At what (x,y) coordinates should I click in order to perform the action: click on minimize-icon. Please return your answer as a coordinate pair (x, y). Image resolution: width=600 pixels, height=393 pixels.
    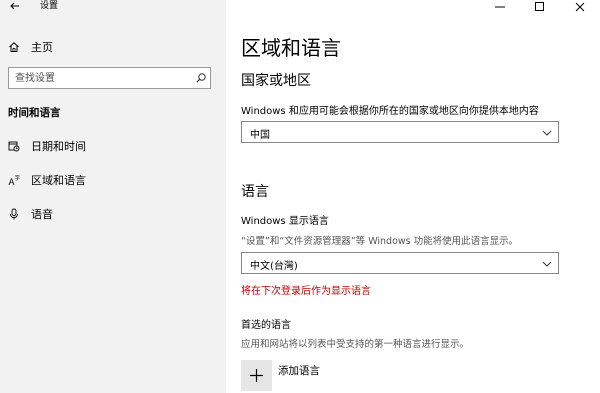
    Looking at the image, I should click on (500, 7).